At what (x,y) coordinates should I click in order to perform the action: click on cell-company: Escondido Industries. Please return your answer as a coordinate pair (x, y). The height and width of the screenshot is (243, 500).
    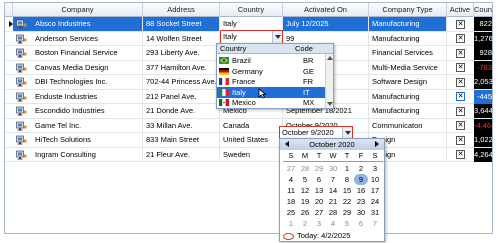
    Looking at the image, I should click on (78, 111).